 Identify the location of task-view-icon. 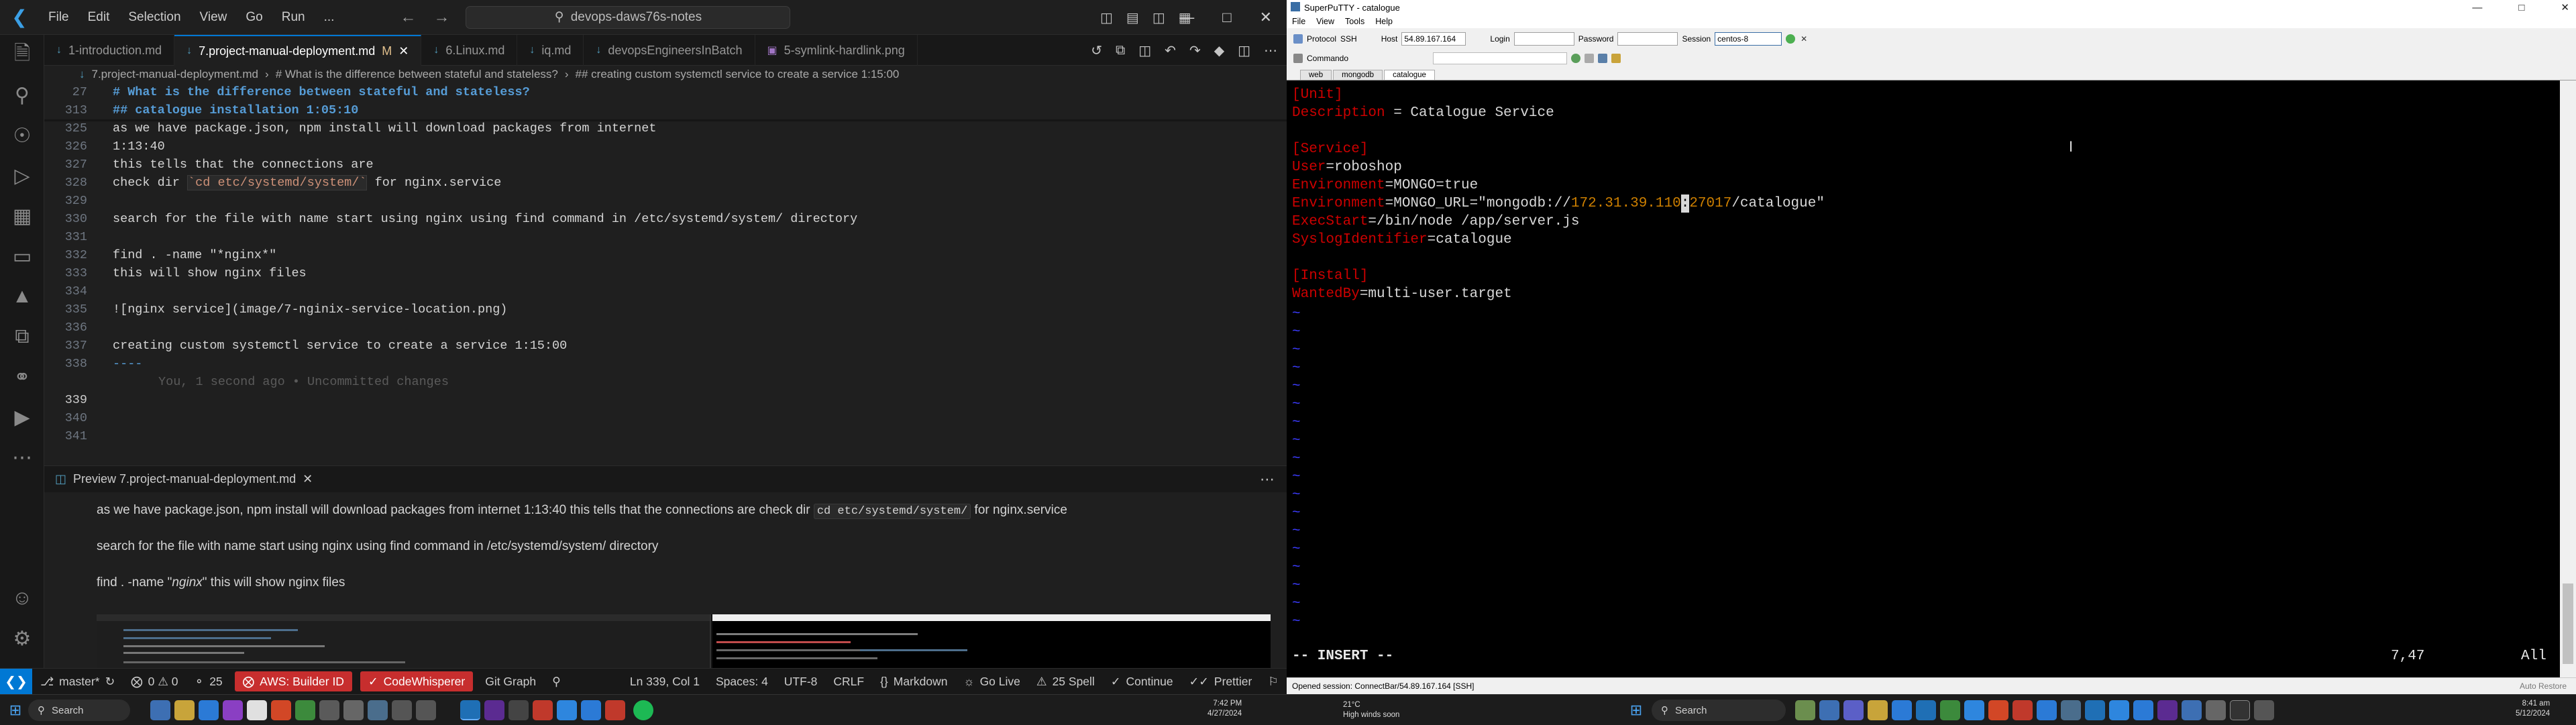
(160, 710).